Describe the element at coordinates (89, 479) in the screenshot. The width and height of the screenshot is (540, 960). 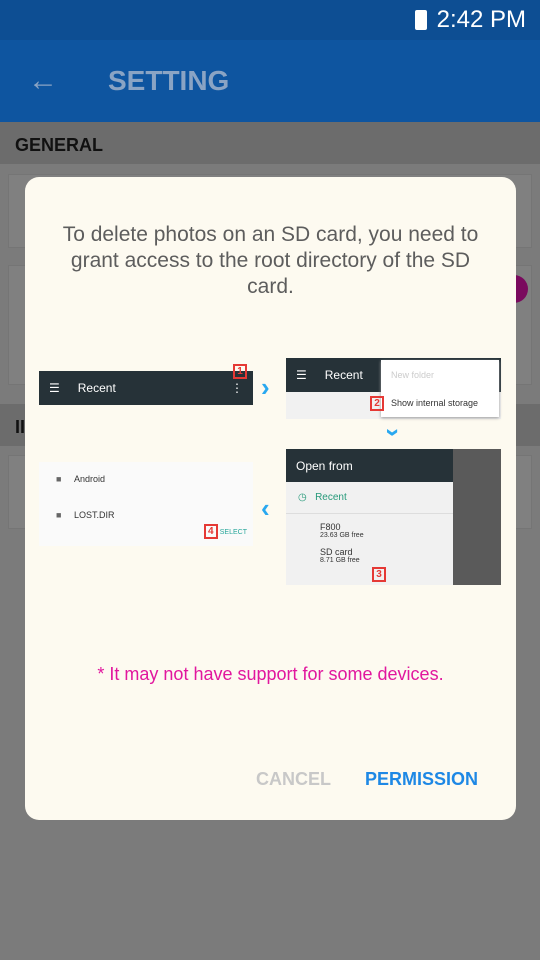
I see `folder-android: Android` at that location.